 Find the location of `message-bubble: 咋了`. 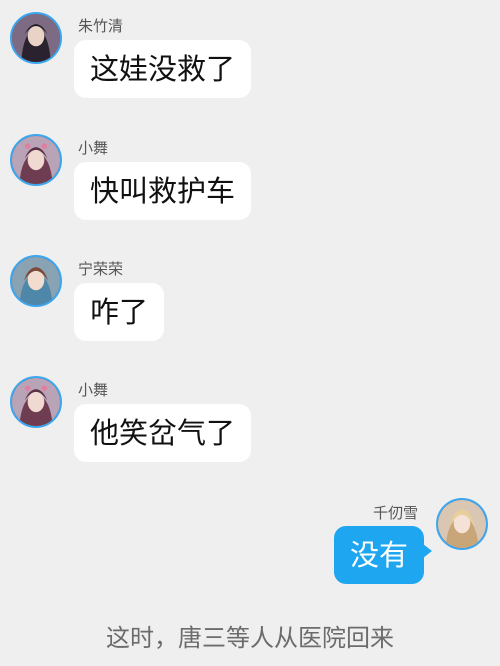

message-bubble: 咋了 is located at coordinates (119, 312).